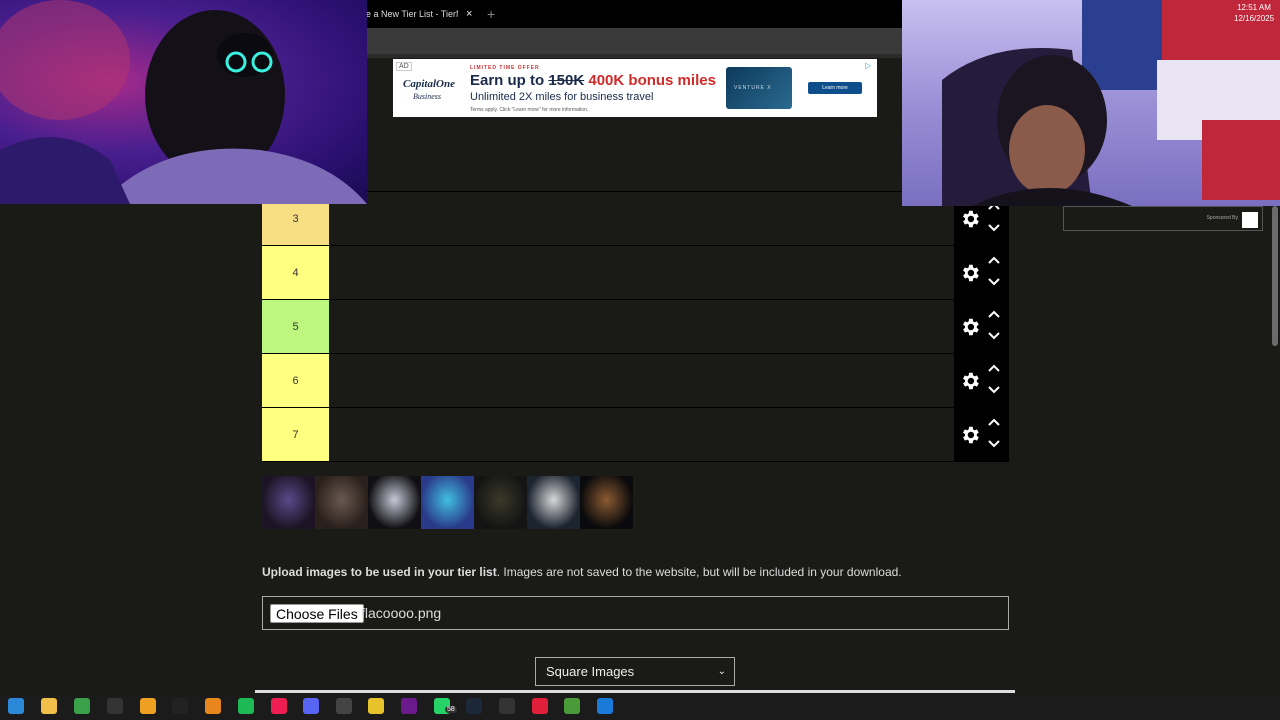  What do you see at coordinates (451, 709) in the screenshot?
I see `notification-badge: 58` at bounding box center [451, 709].